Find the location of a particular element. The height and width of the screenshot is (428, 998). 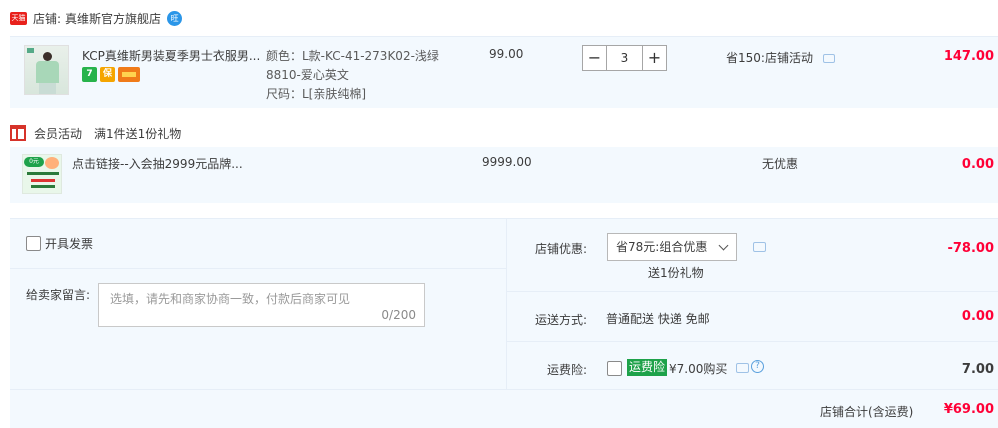

guarantee-icon: 保 is located at coordinates (107, 74).